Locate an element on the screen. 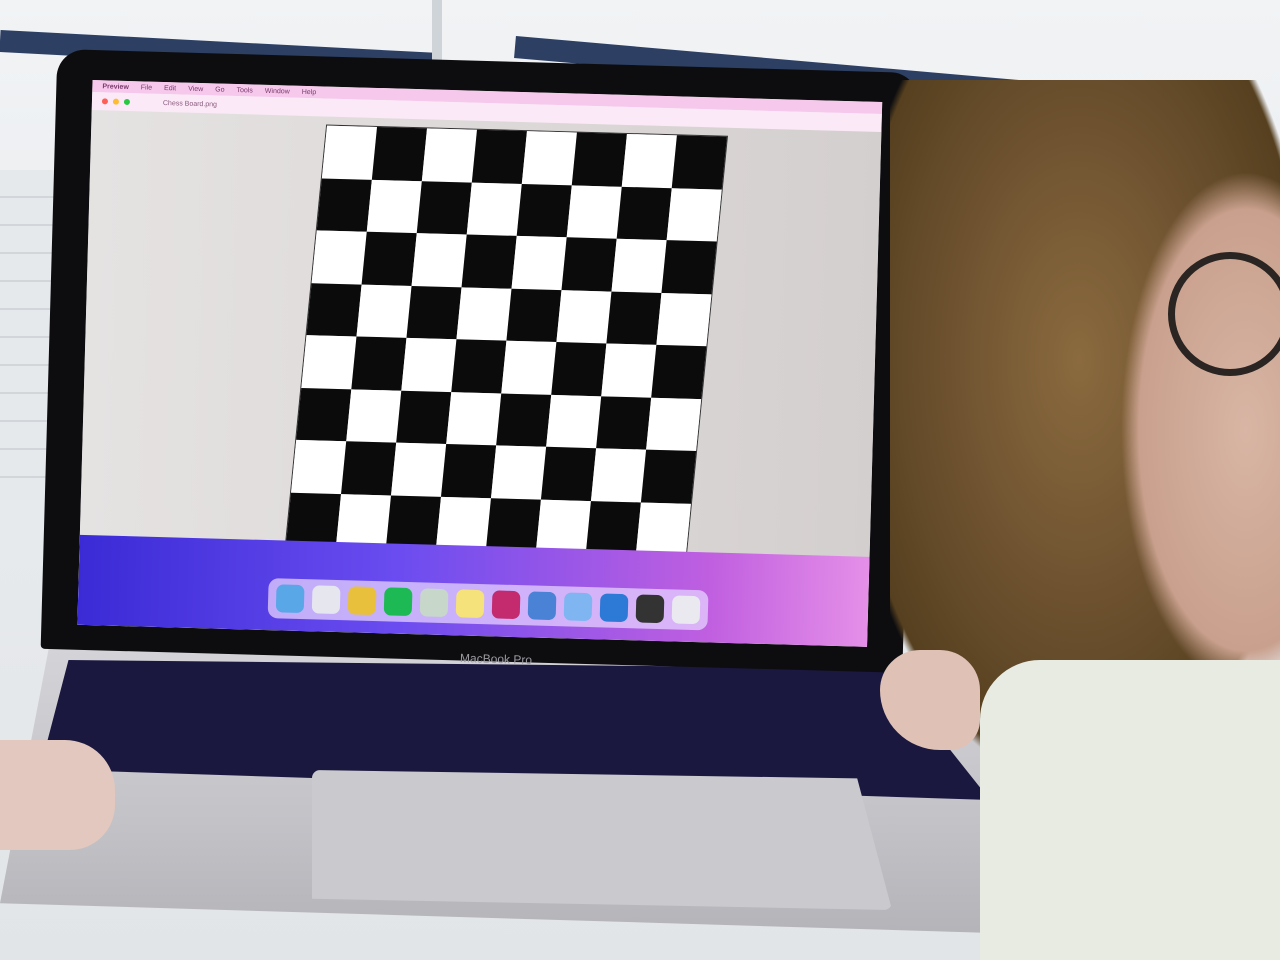 The width and height of the screenshot is (1280, 960). vscode-icon is located at coordinates (614, 608).